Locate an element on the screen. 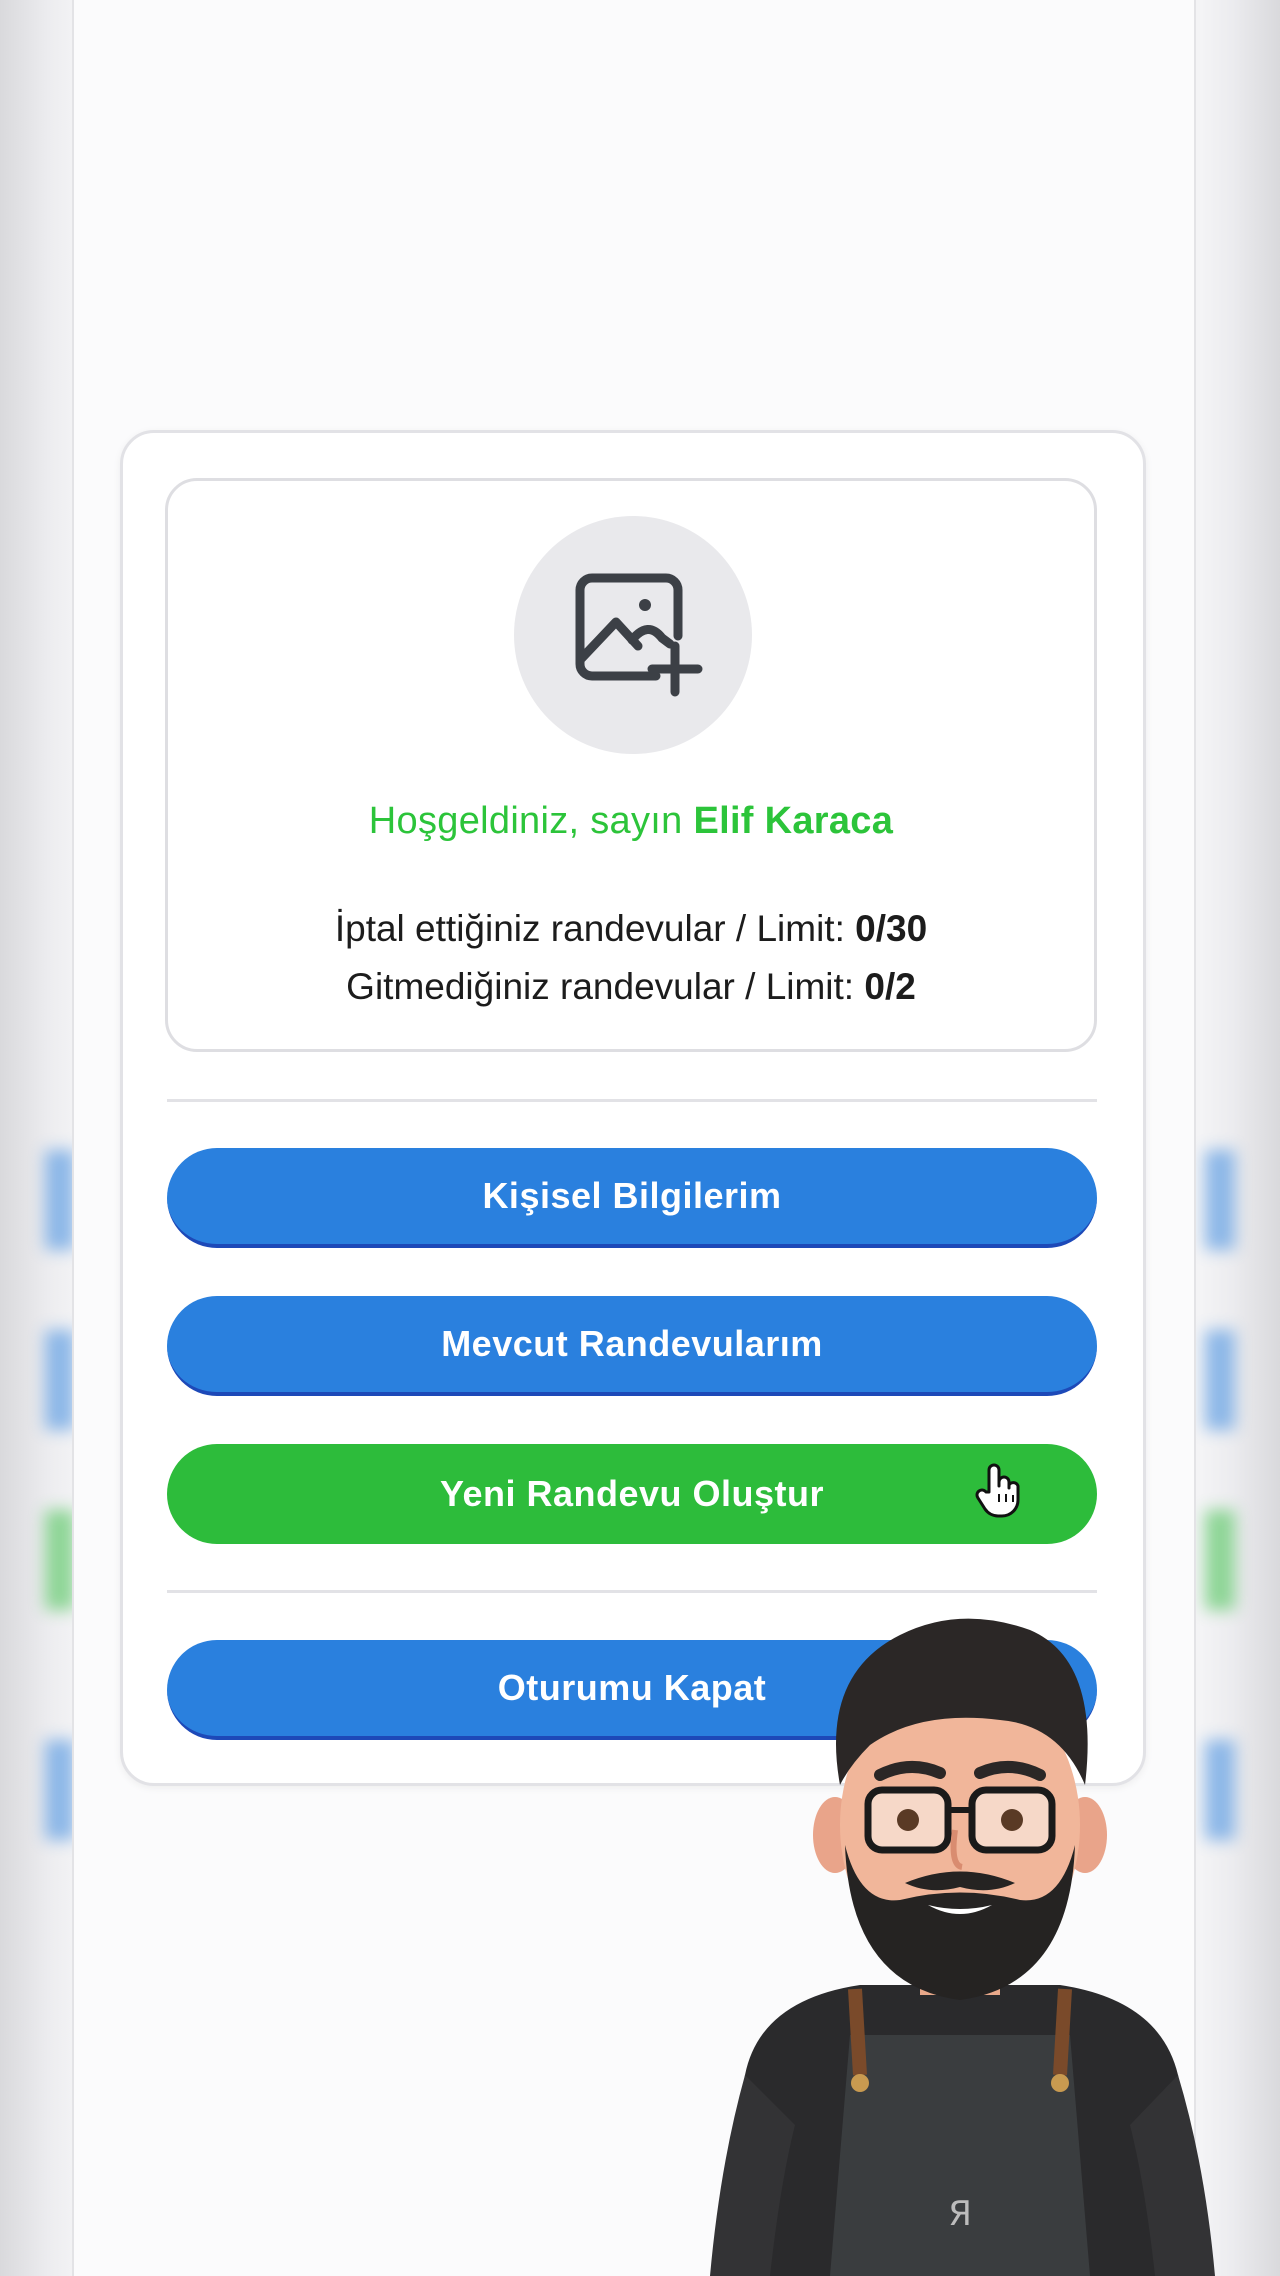  hand-cursor-icon is located at coordinates (997, 1490).